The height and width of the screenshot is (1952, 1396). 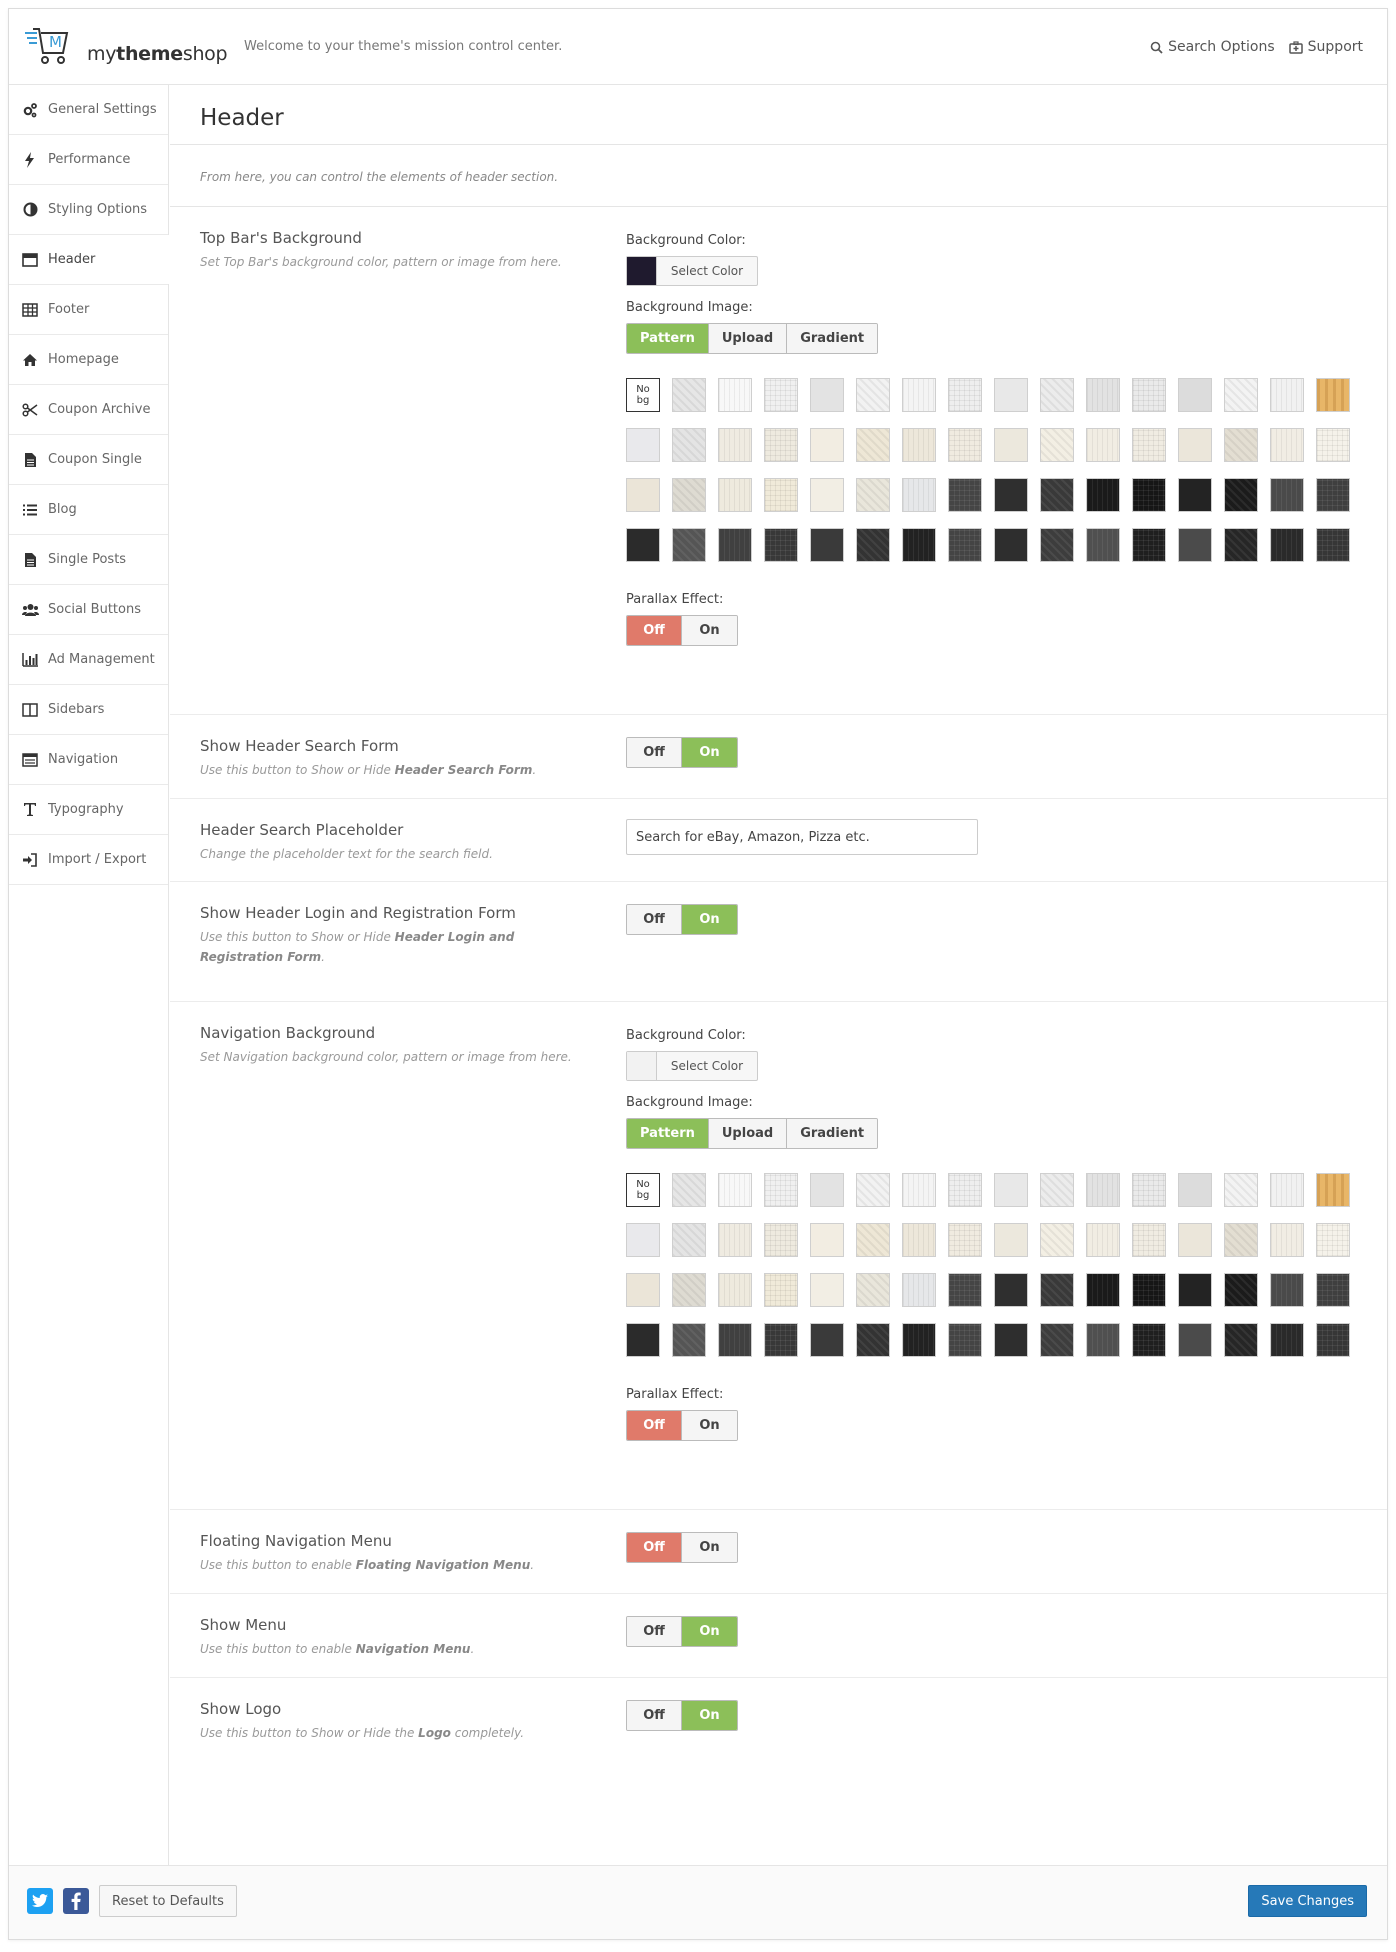 I want to click on sidebar-item-social-buttons: Social Buttons, so click(x=88, y=610).